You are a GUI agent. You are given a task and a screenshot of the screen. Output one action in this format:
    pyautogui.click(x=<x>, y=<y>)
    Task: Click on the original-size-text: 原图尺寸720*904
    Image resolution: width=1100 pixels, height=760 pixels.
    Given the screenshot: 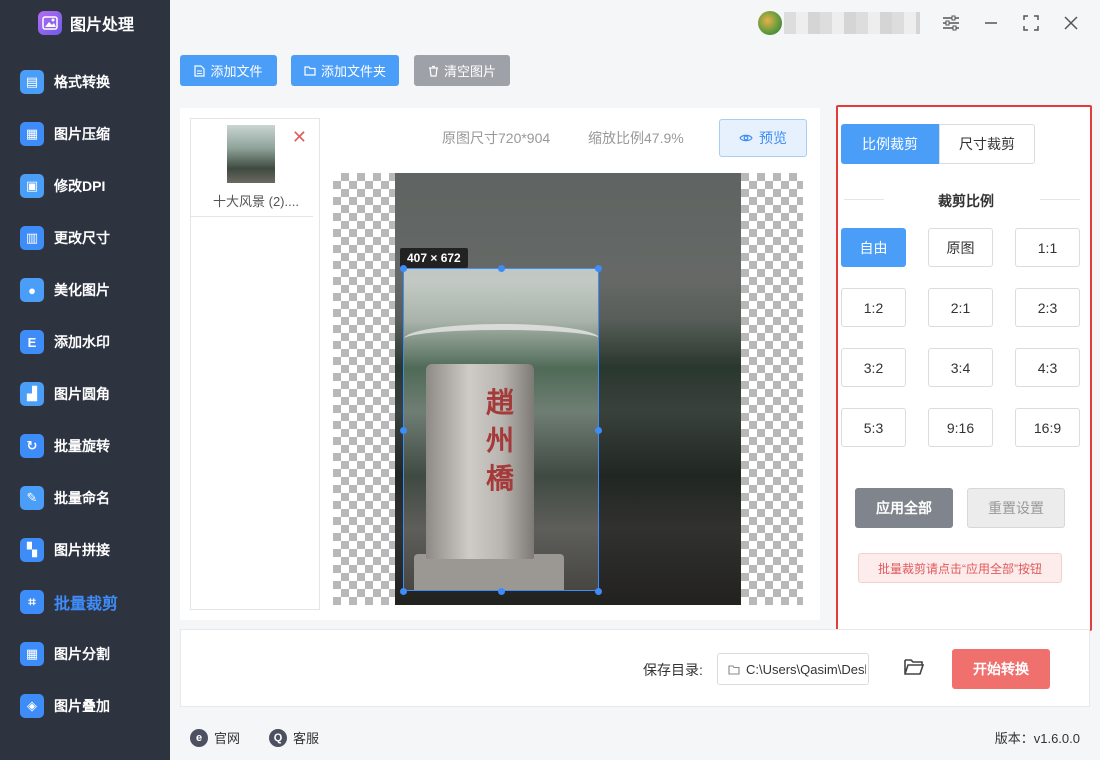 What is the action you would take?
    pyautogui.click(x=496, y=138)
    